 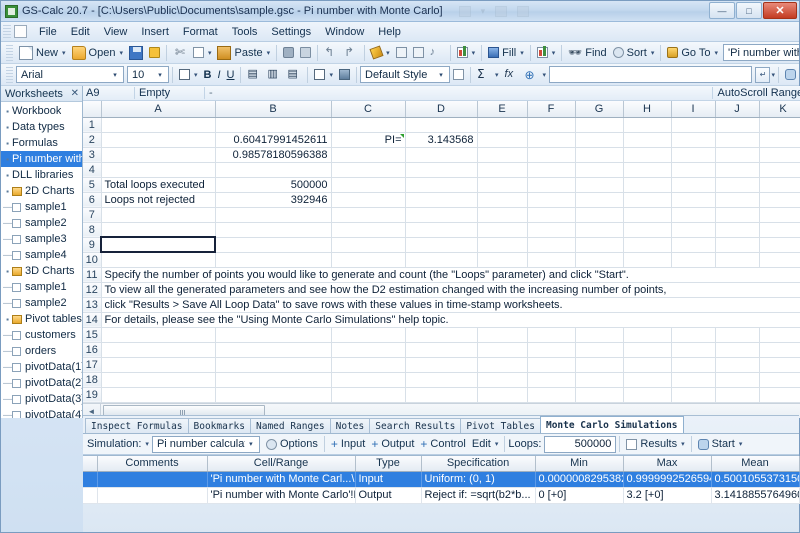 What do you see at coordinates (647, 155) in the screenshot?
I see `cell-H3` at bounding box center [647, 155].